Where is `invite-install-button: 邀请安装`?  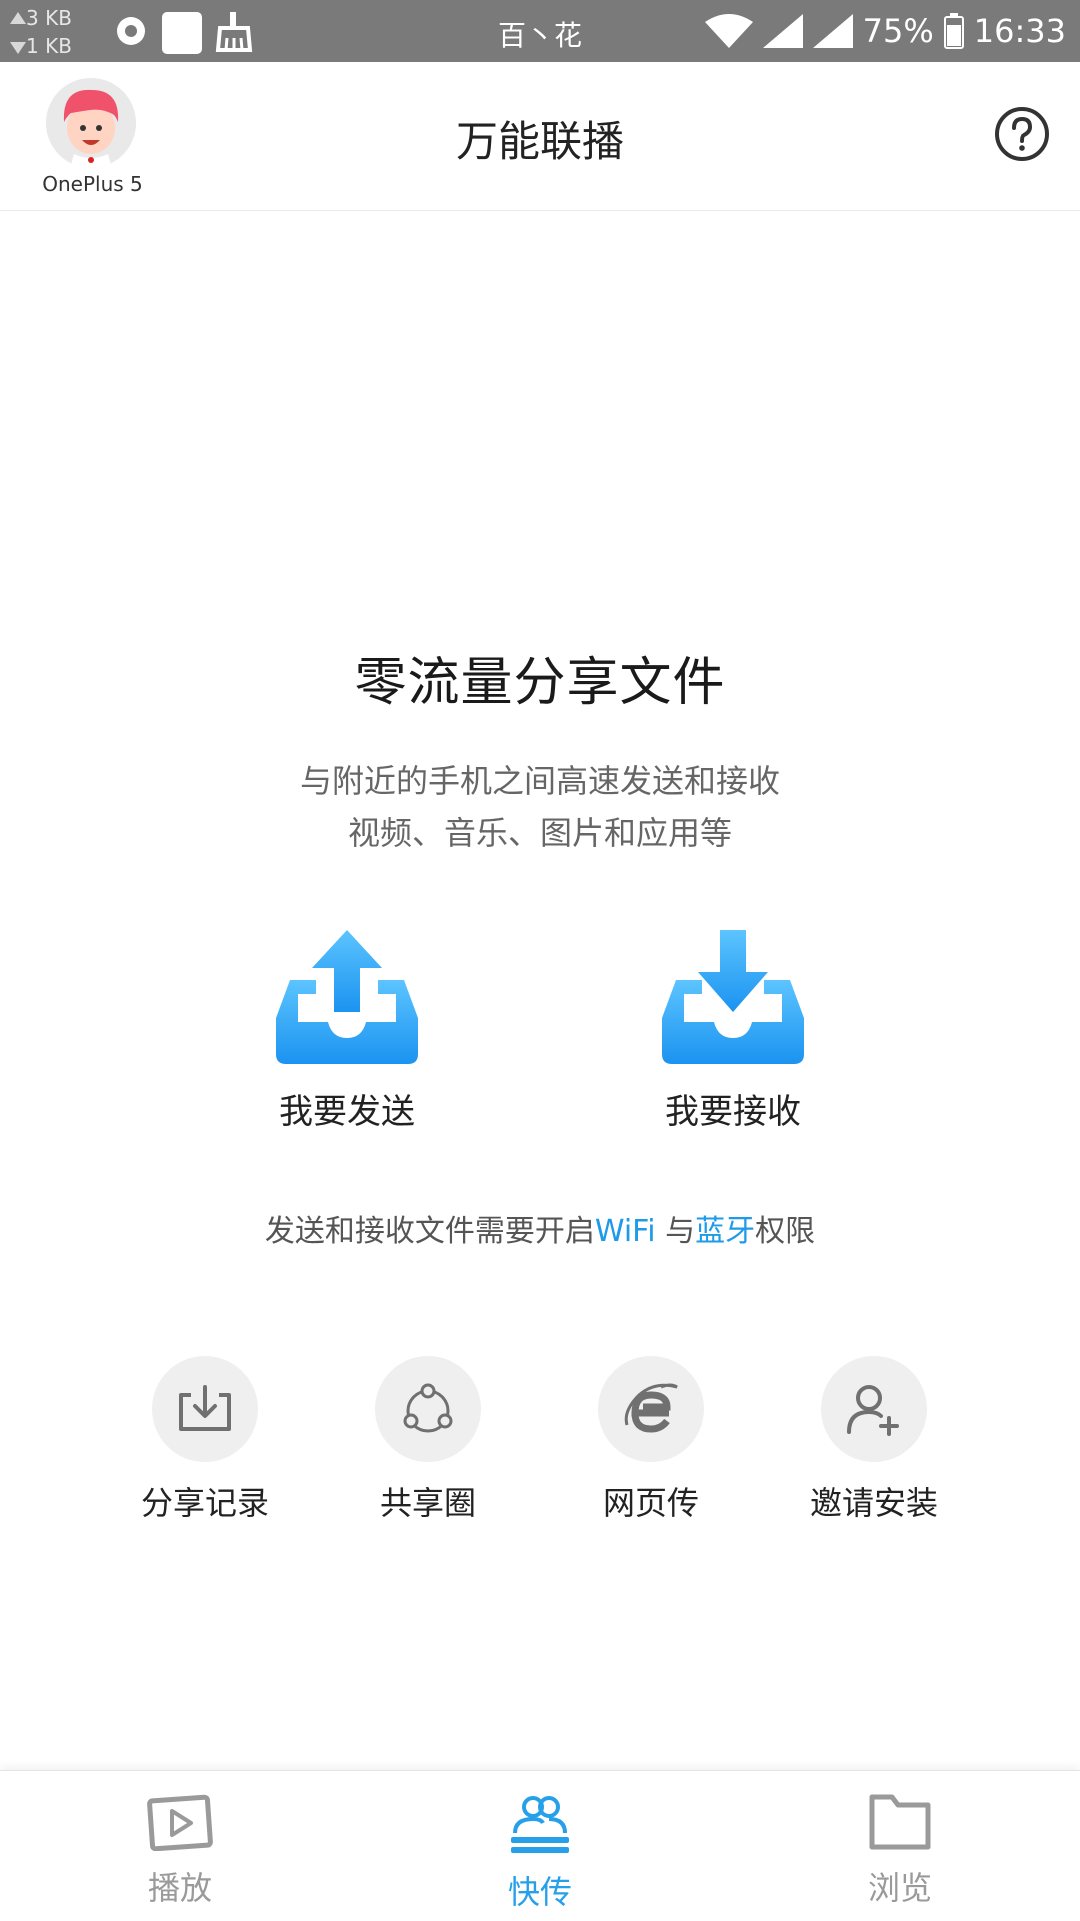
invite-install-button: 邀请安装 is located at coordinates (874, 1440).